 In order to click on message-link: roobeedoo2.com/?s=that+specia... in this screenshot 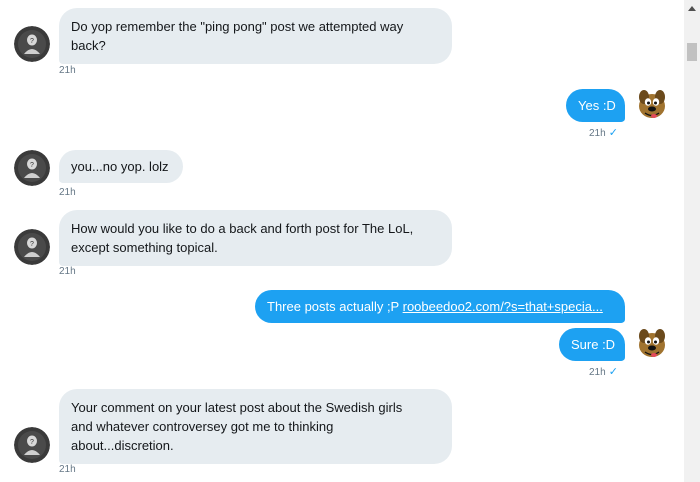, I will do `click(503, 306)`.